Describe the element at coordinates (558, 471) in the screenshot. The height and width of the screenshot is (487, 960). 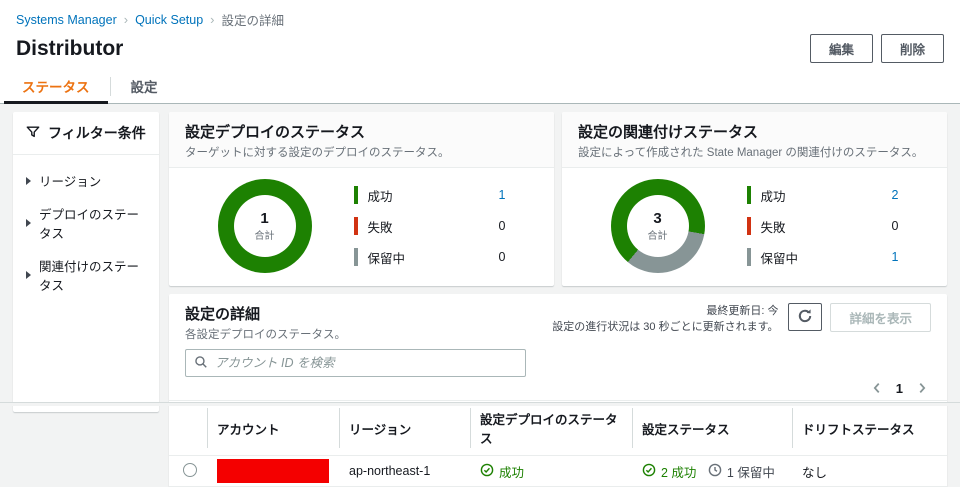
I see `table-row: ap-northeast-1 成功 2 成功 1 保留中 なし` at that location.